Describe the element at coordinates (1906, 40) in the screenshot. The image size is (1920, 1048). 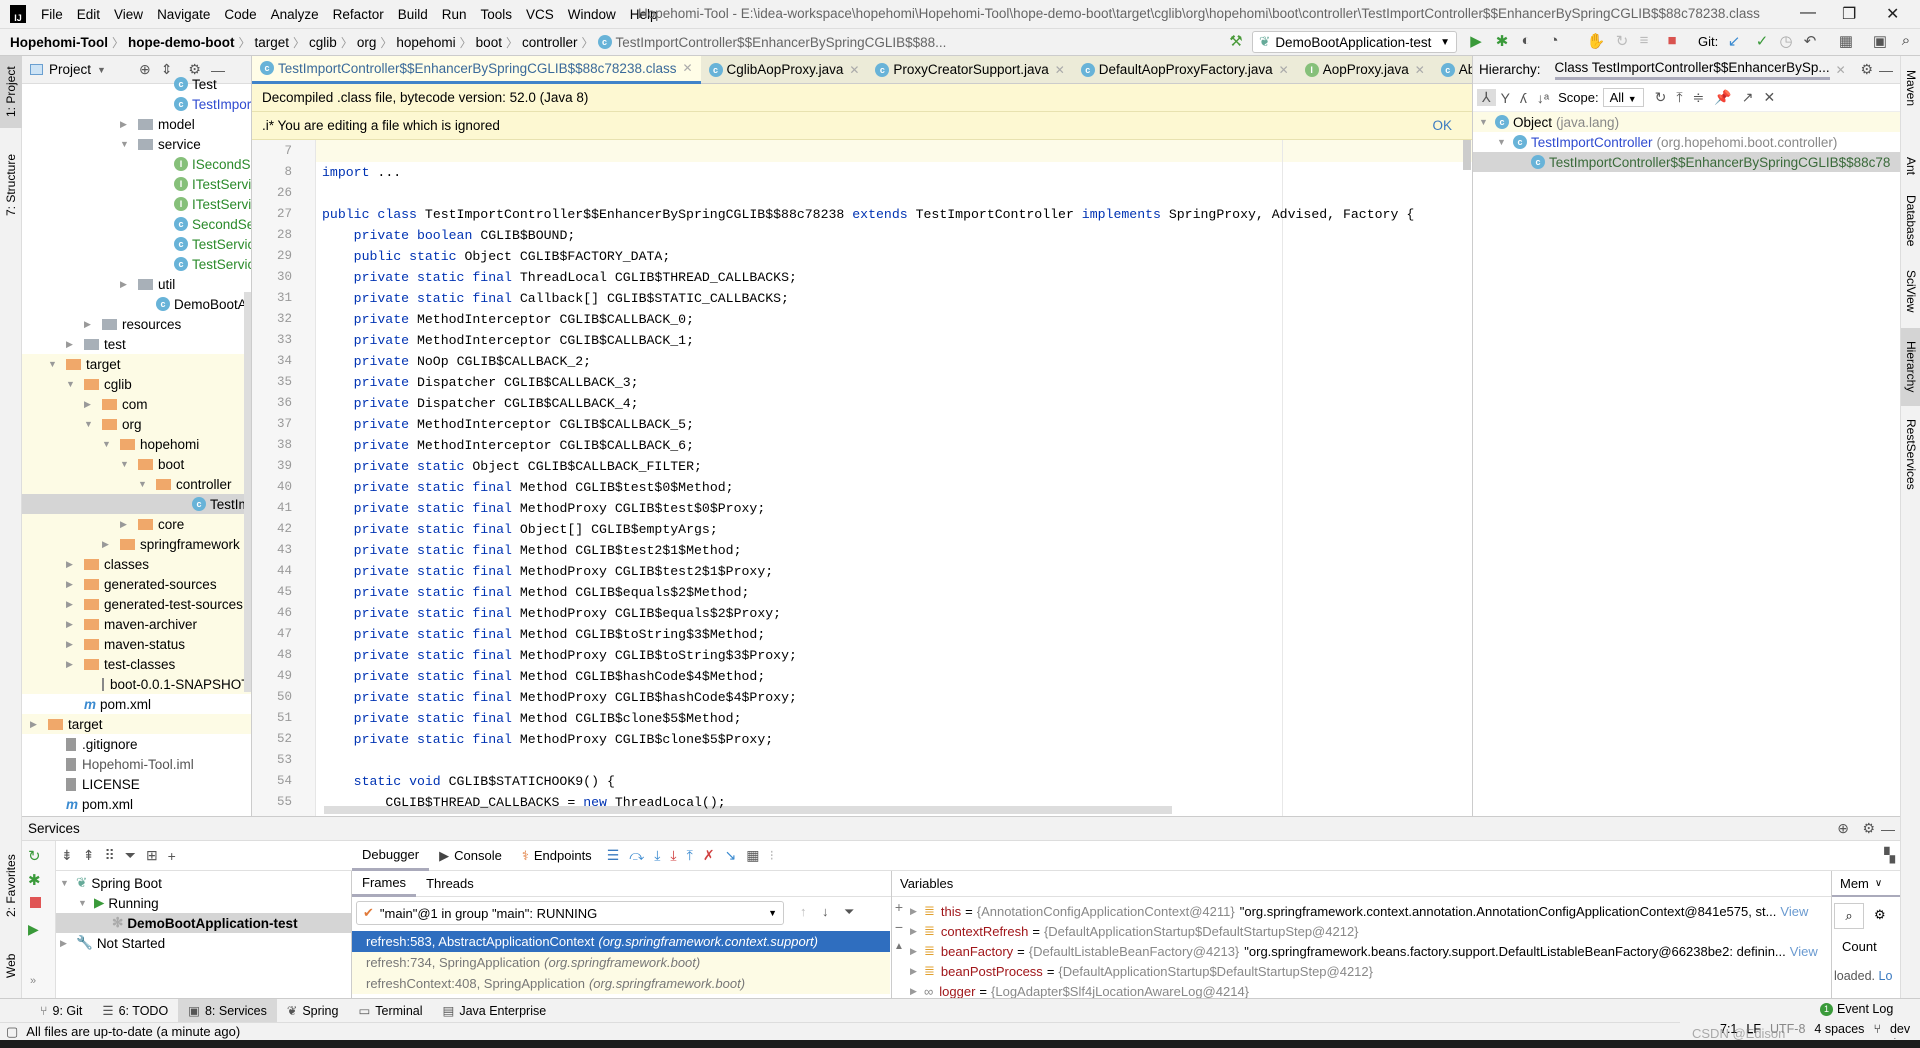
I see `search-icon: ⌕` at that location.